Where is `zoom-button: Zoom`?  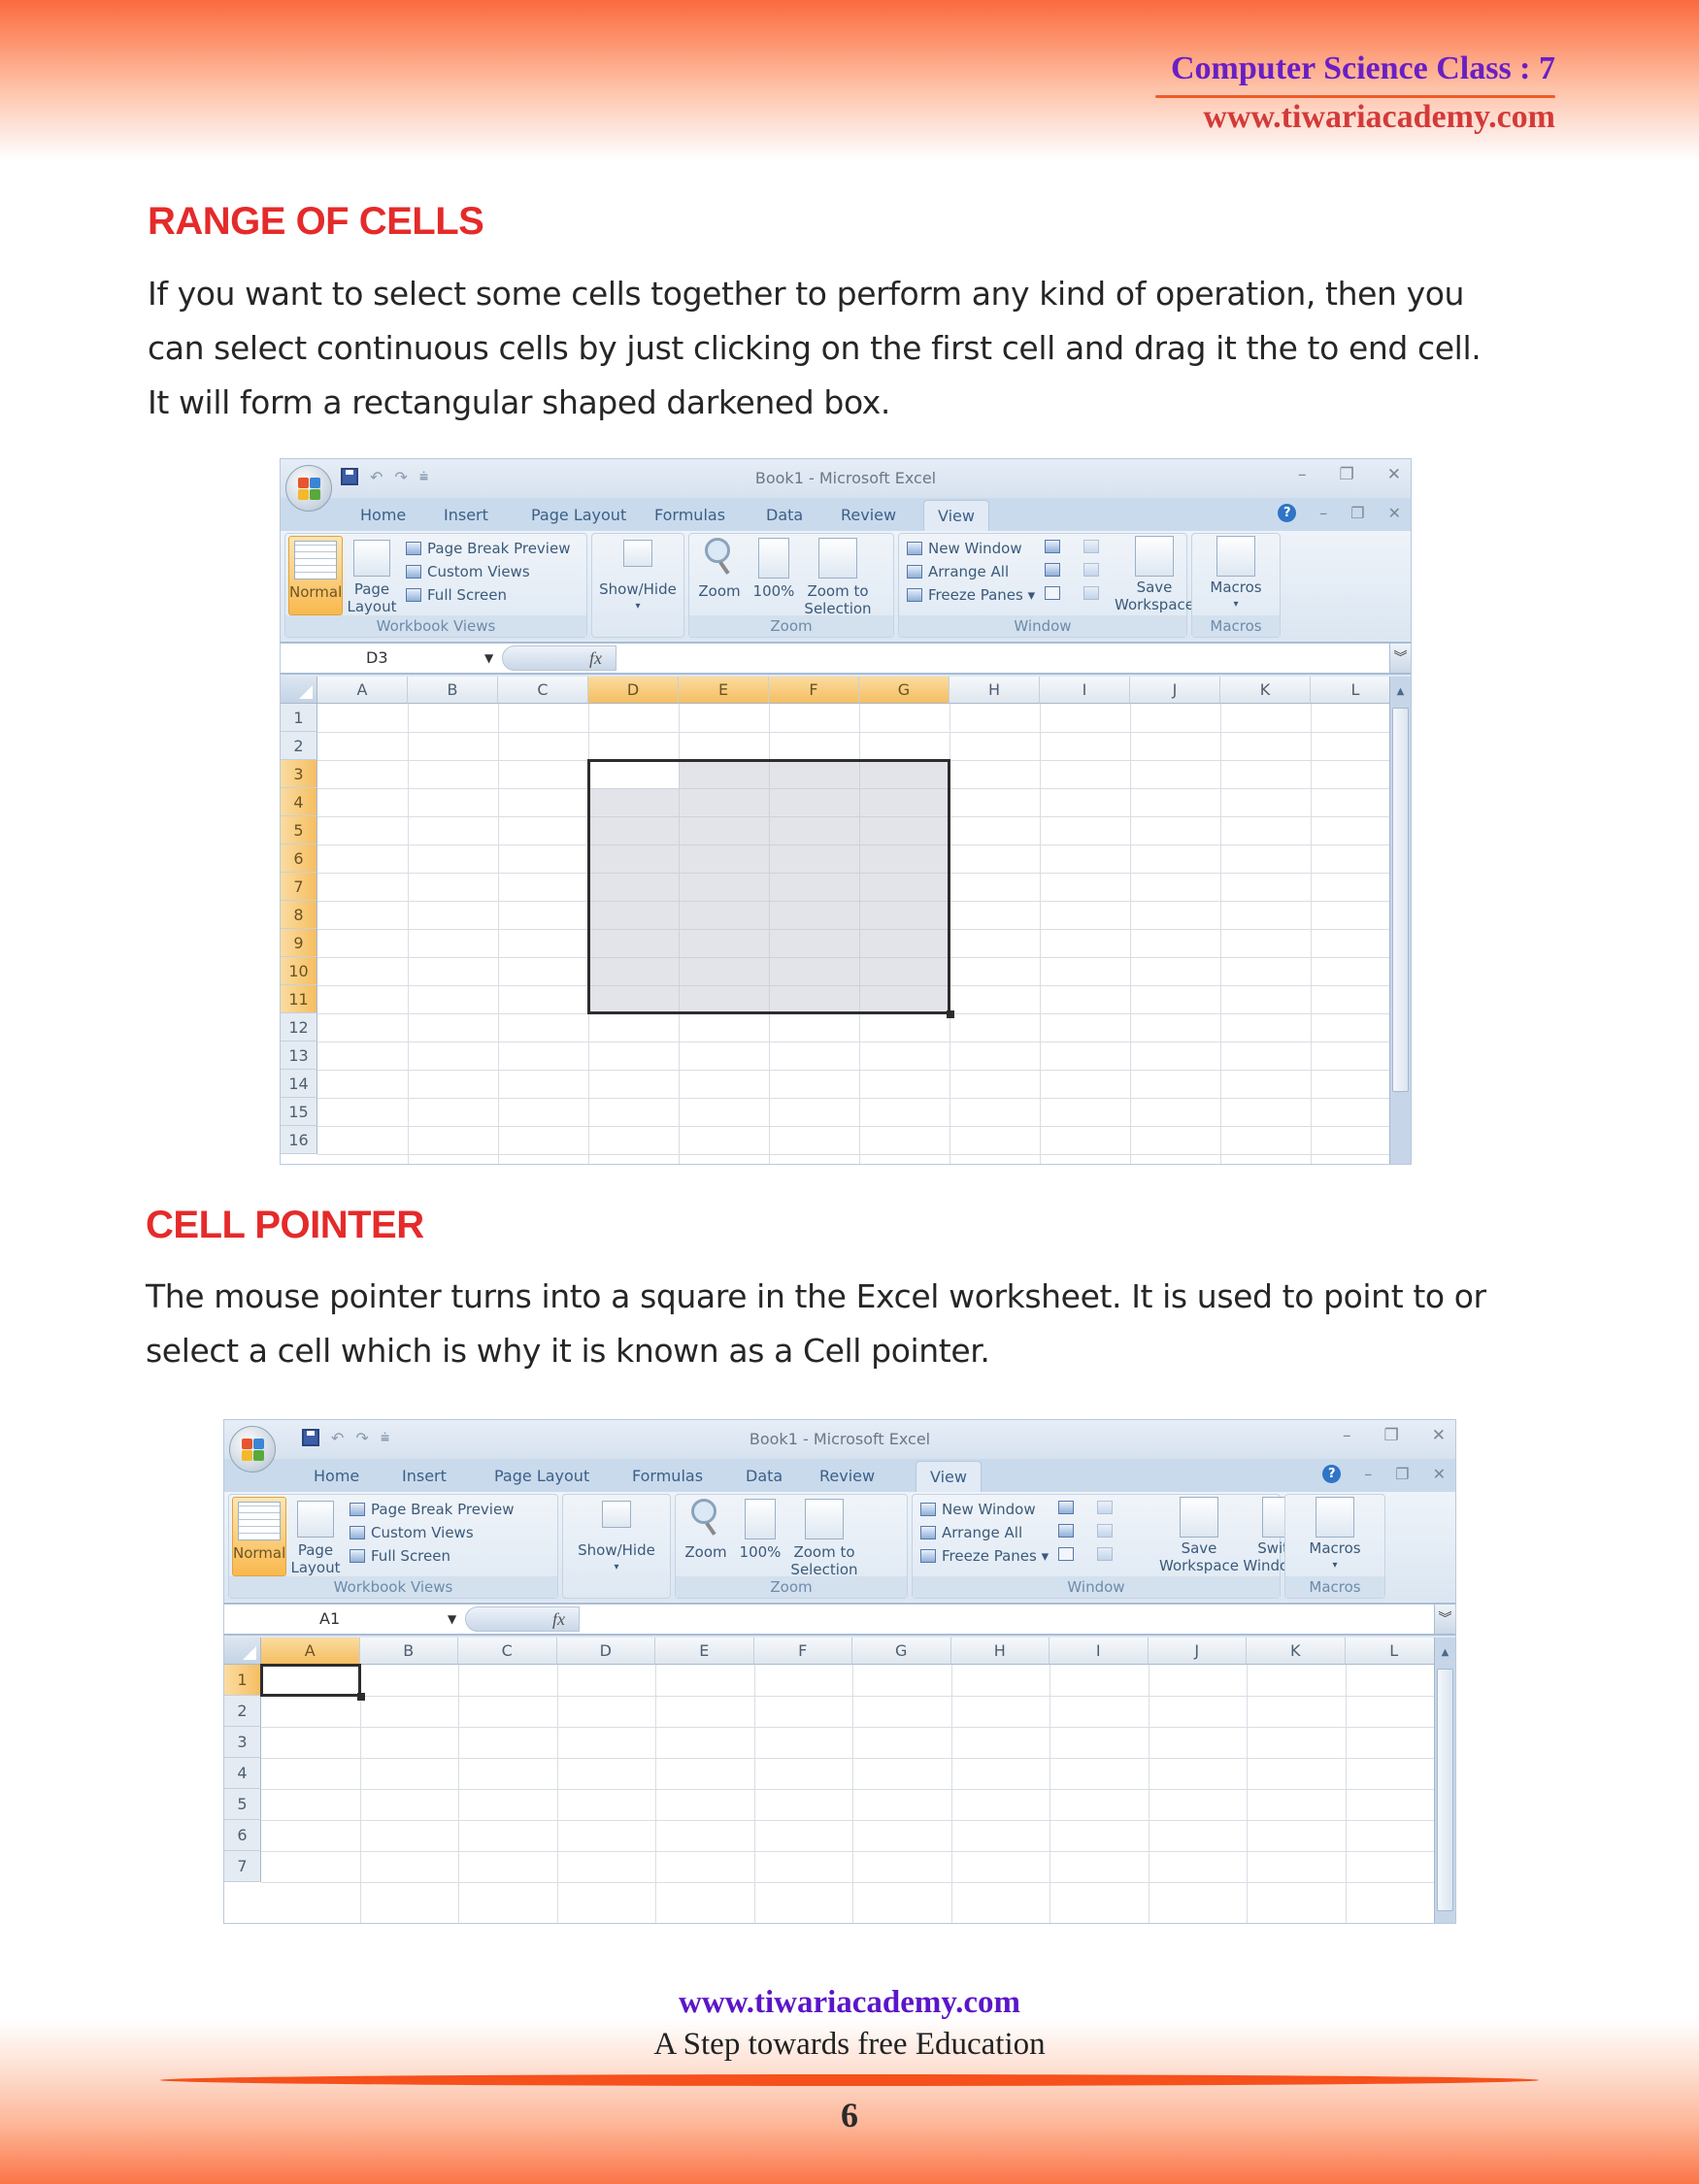
zoom-button: Zoom is located at coordinates (706, 1530).